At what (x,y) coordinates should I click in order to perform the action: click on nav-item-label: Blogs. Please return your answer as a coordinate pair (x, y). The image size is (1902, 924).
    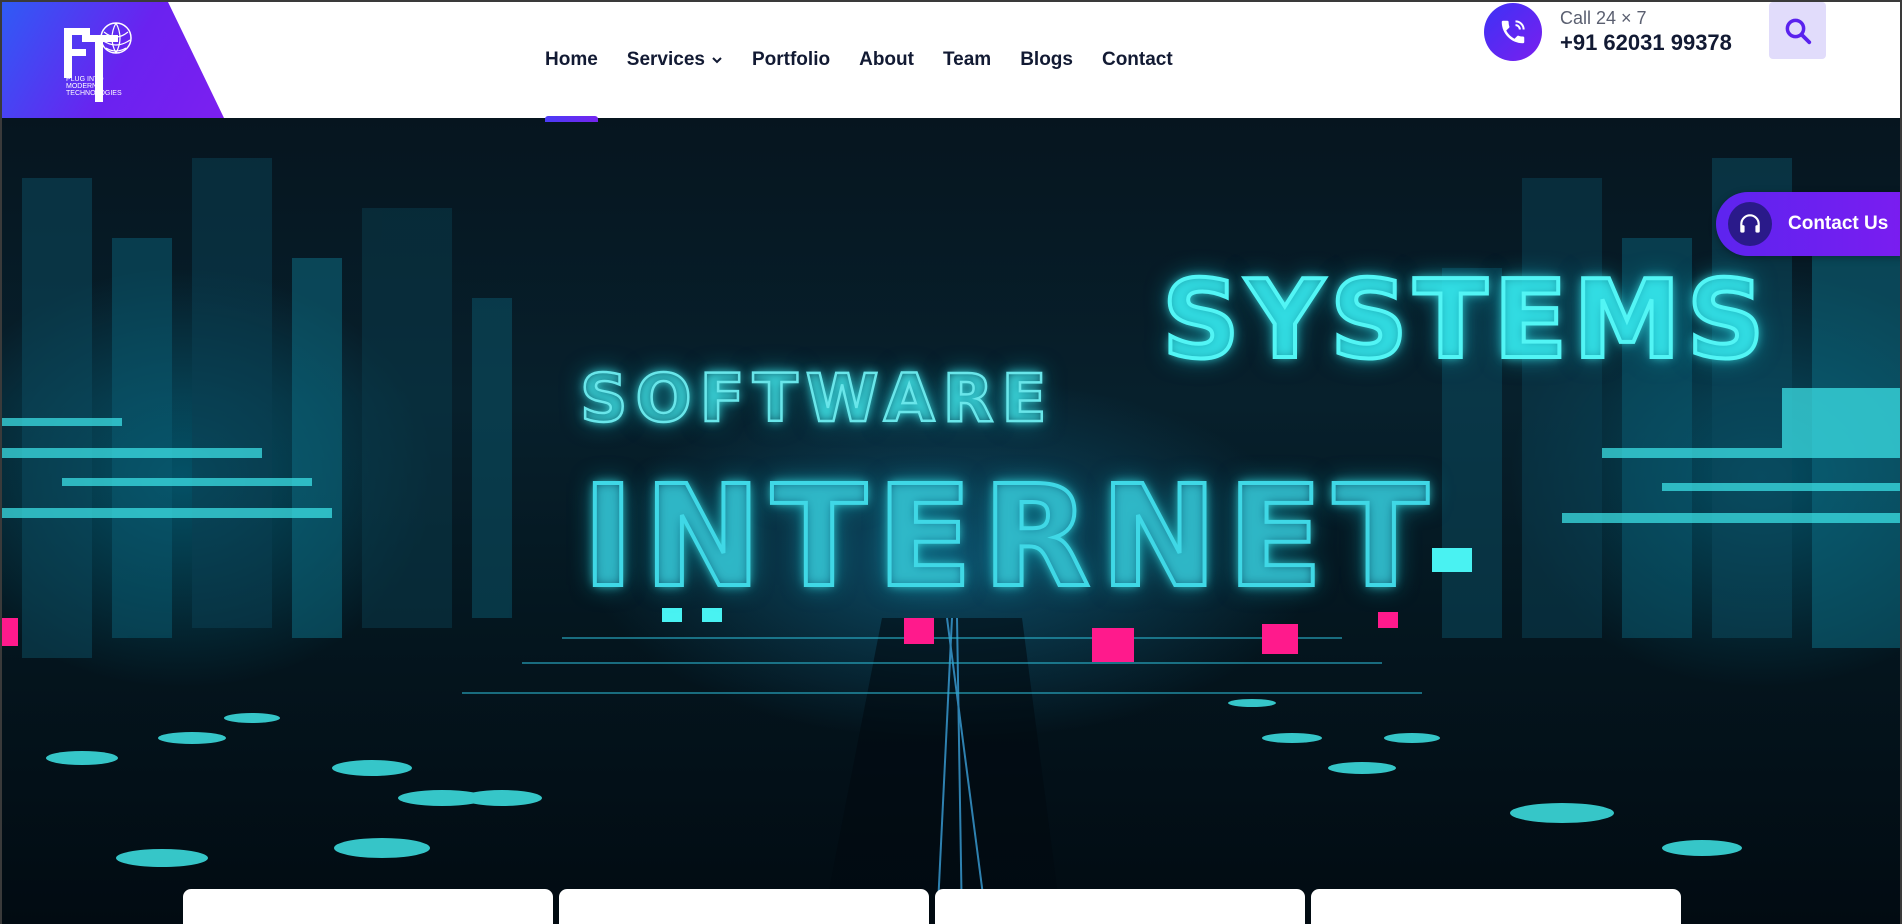
    Looking at the image, I should click on (1046, 59).